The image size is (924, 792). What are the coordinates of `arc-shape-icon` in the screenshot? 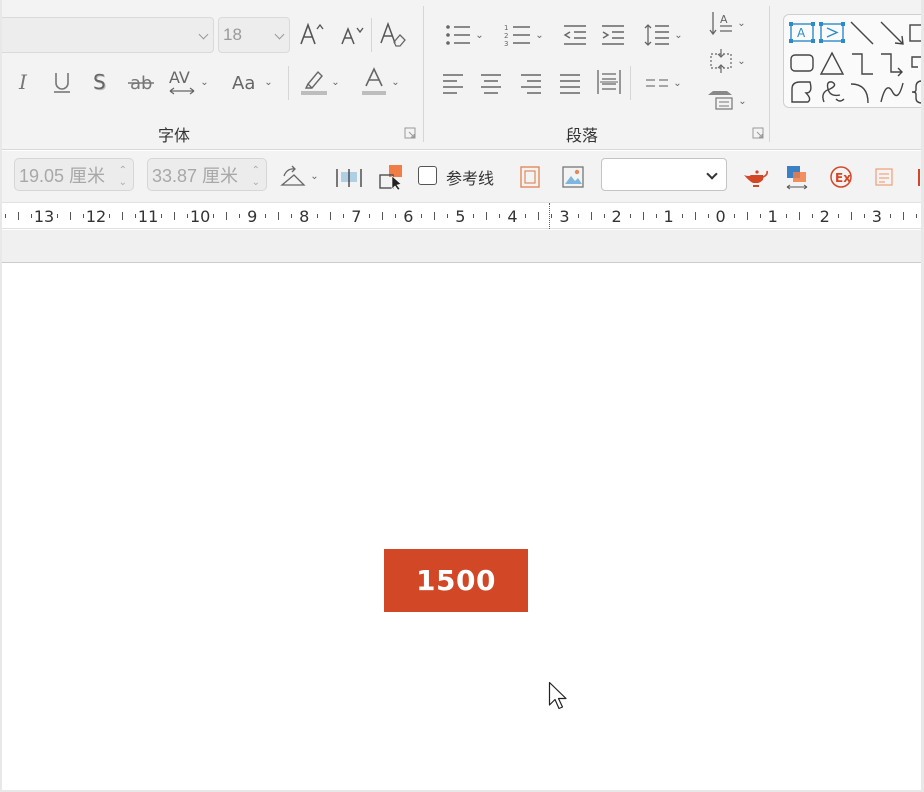 It's located at (862, 92).